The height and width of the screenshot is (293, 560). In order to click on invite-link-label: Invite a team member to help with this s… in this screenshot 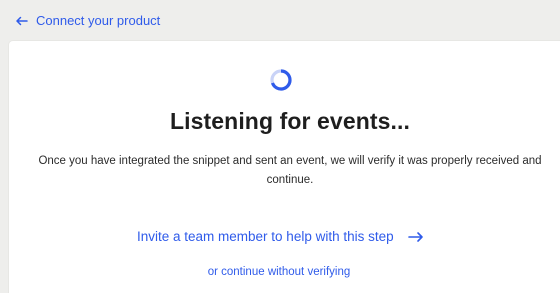, I will do `click(265, 236)`.